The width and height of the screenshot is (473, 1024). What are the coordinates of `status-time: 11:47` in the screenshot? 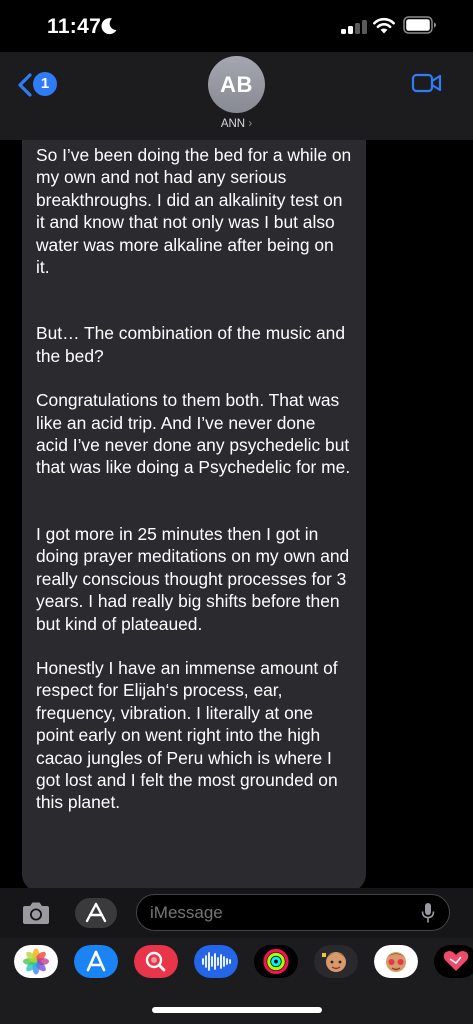 It's located at (74, 26).